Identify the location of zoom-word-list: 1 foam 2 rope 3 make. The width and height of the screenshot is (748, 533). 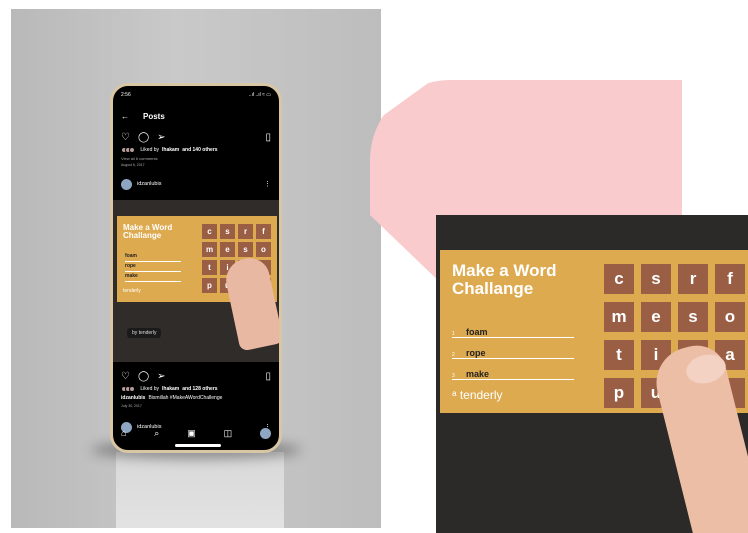
(513, 349).